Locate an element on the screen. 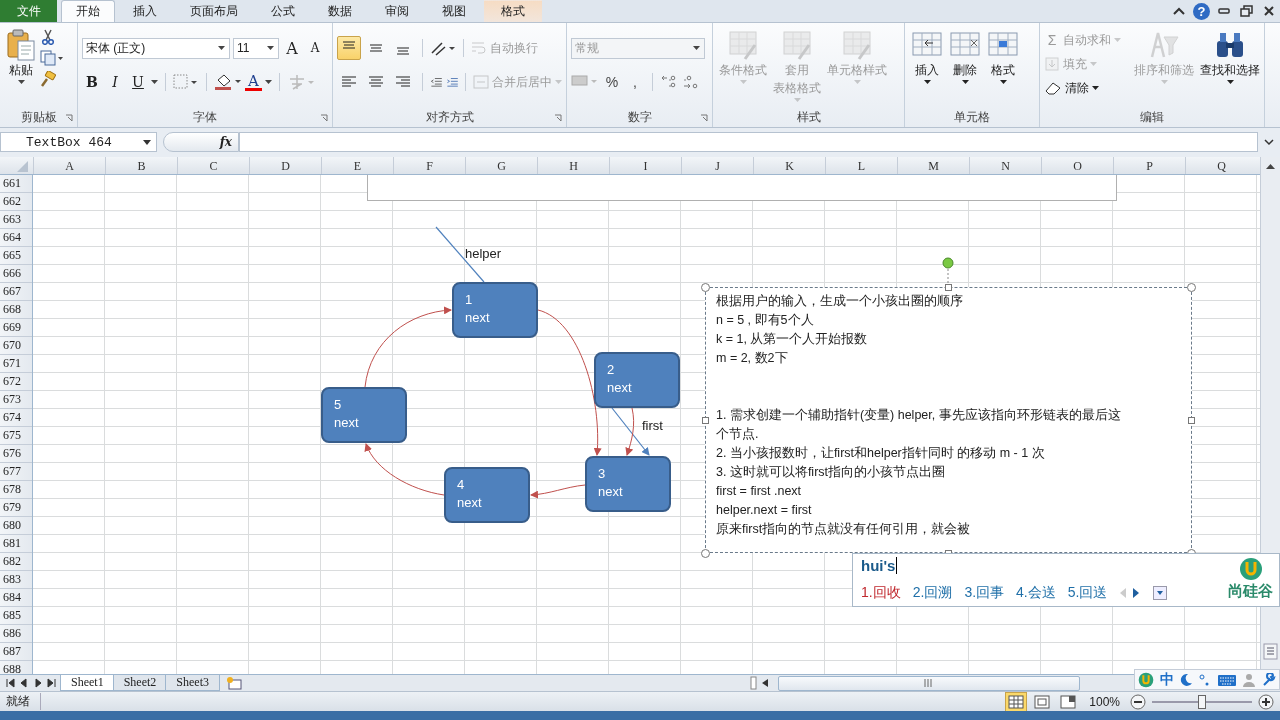  row-header: 679 is located at coordinates (16, 508).